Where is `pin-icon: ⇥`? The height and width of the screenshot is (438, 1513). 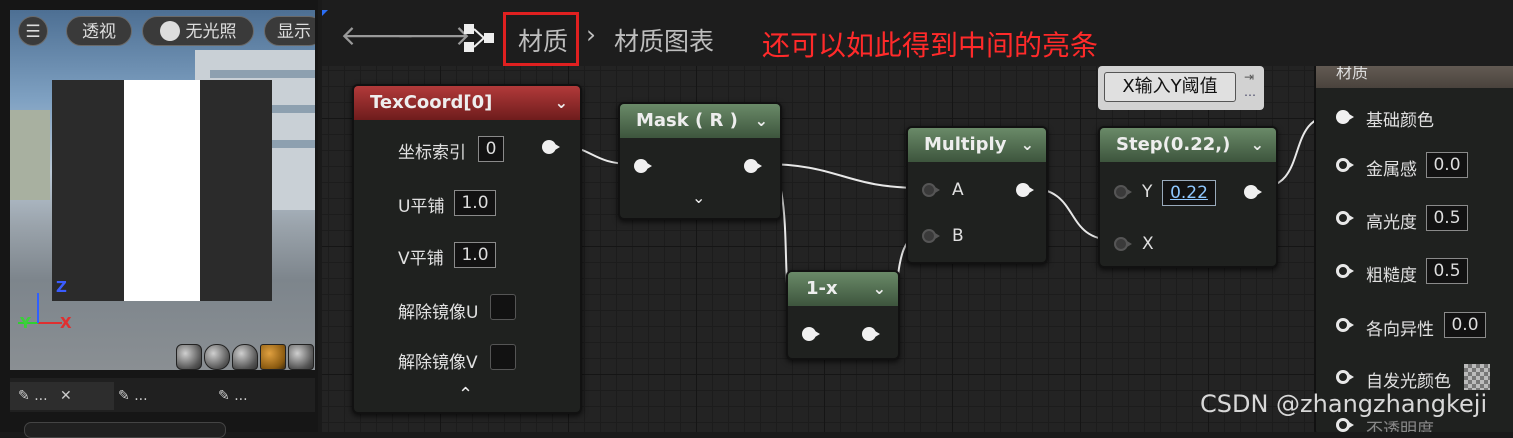 pin-icon: ⇥ is located at coordinates (1249, 77).